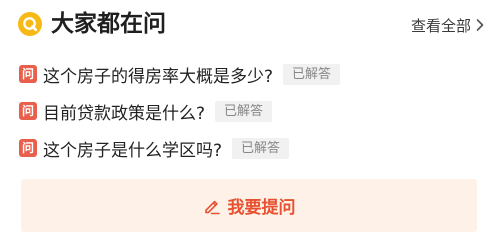 The image size is (499, 251). What do you see at coordinates (30, 24) in the screenshot?
I see `q-logo-icon` at bounding box center [30, 24].